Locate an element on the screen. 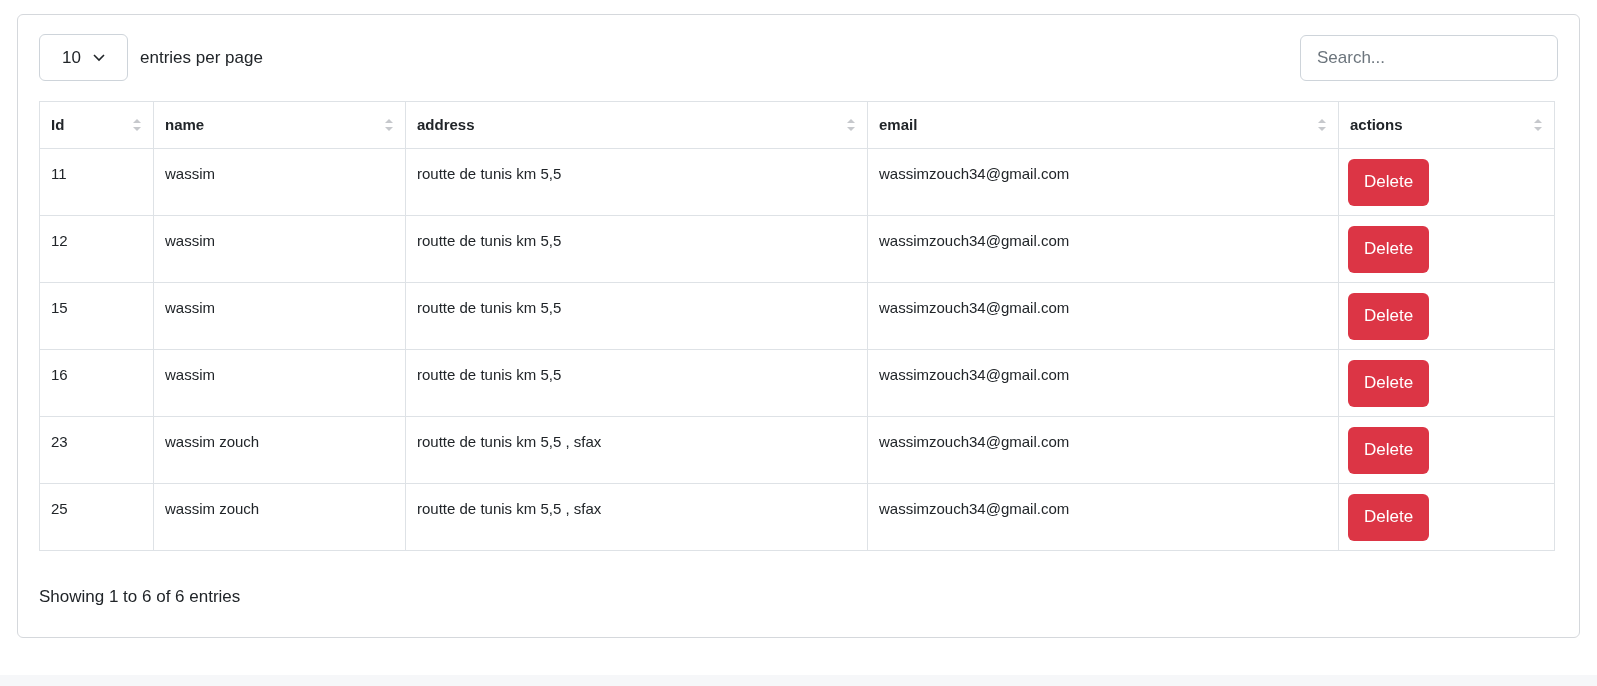 The image size is (1597, 686). table-cell: 23 is located at coordinates (96, 450).